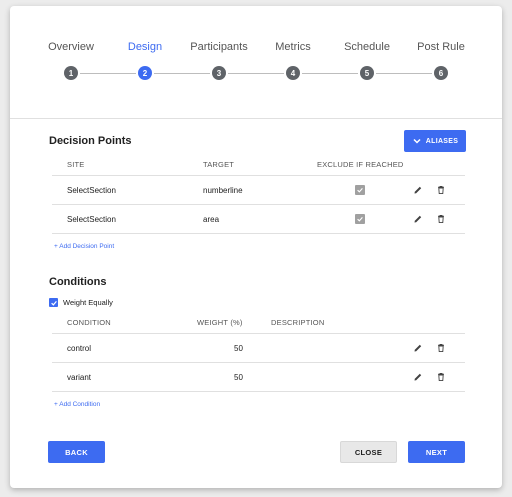  Describe the element at coordinates (258, 348) in the screenshot. I see `table-row: control 50` at that location.